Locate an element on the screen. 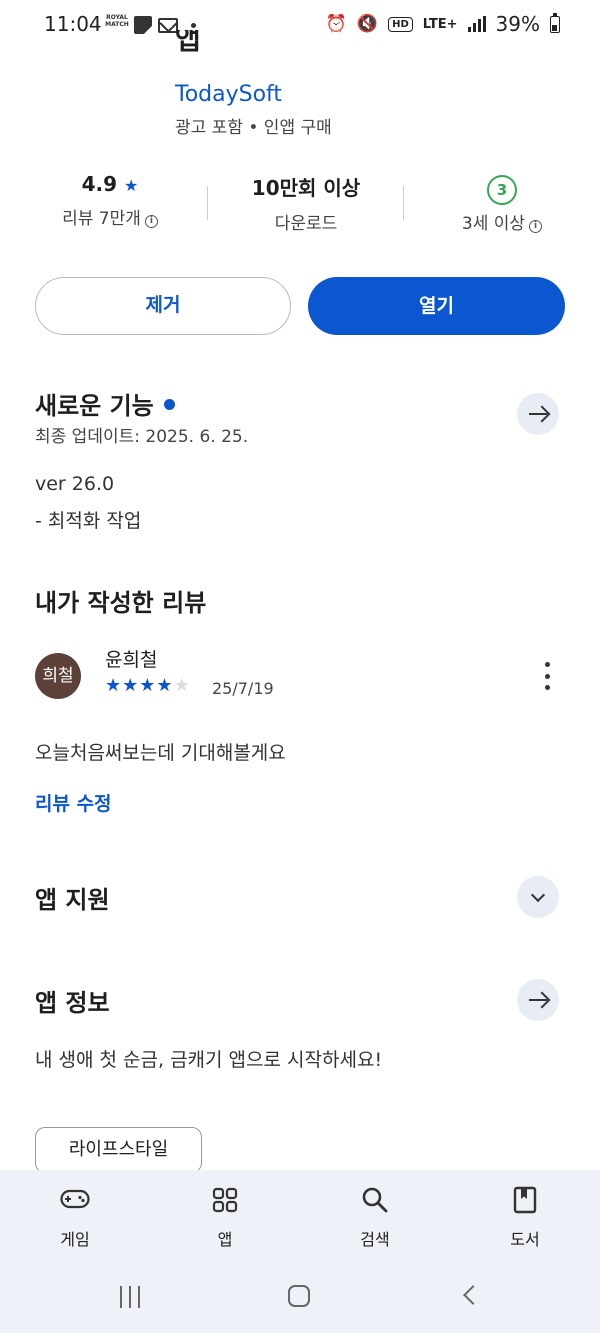 The image size is (600, 1333). apps-grid-icon is located at coordinates (225, 1200).